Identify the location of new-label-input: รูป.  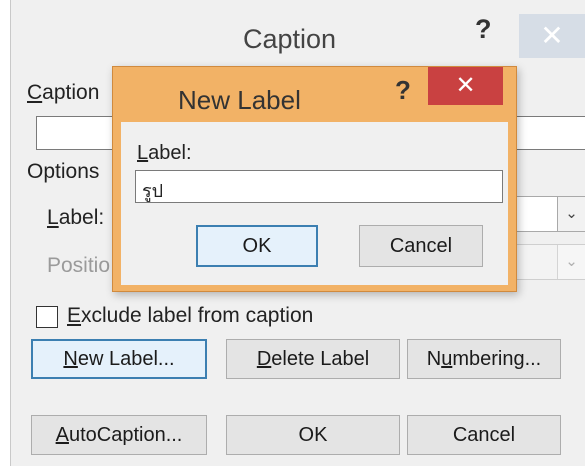
(319, 186).